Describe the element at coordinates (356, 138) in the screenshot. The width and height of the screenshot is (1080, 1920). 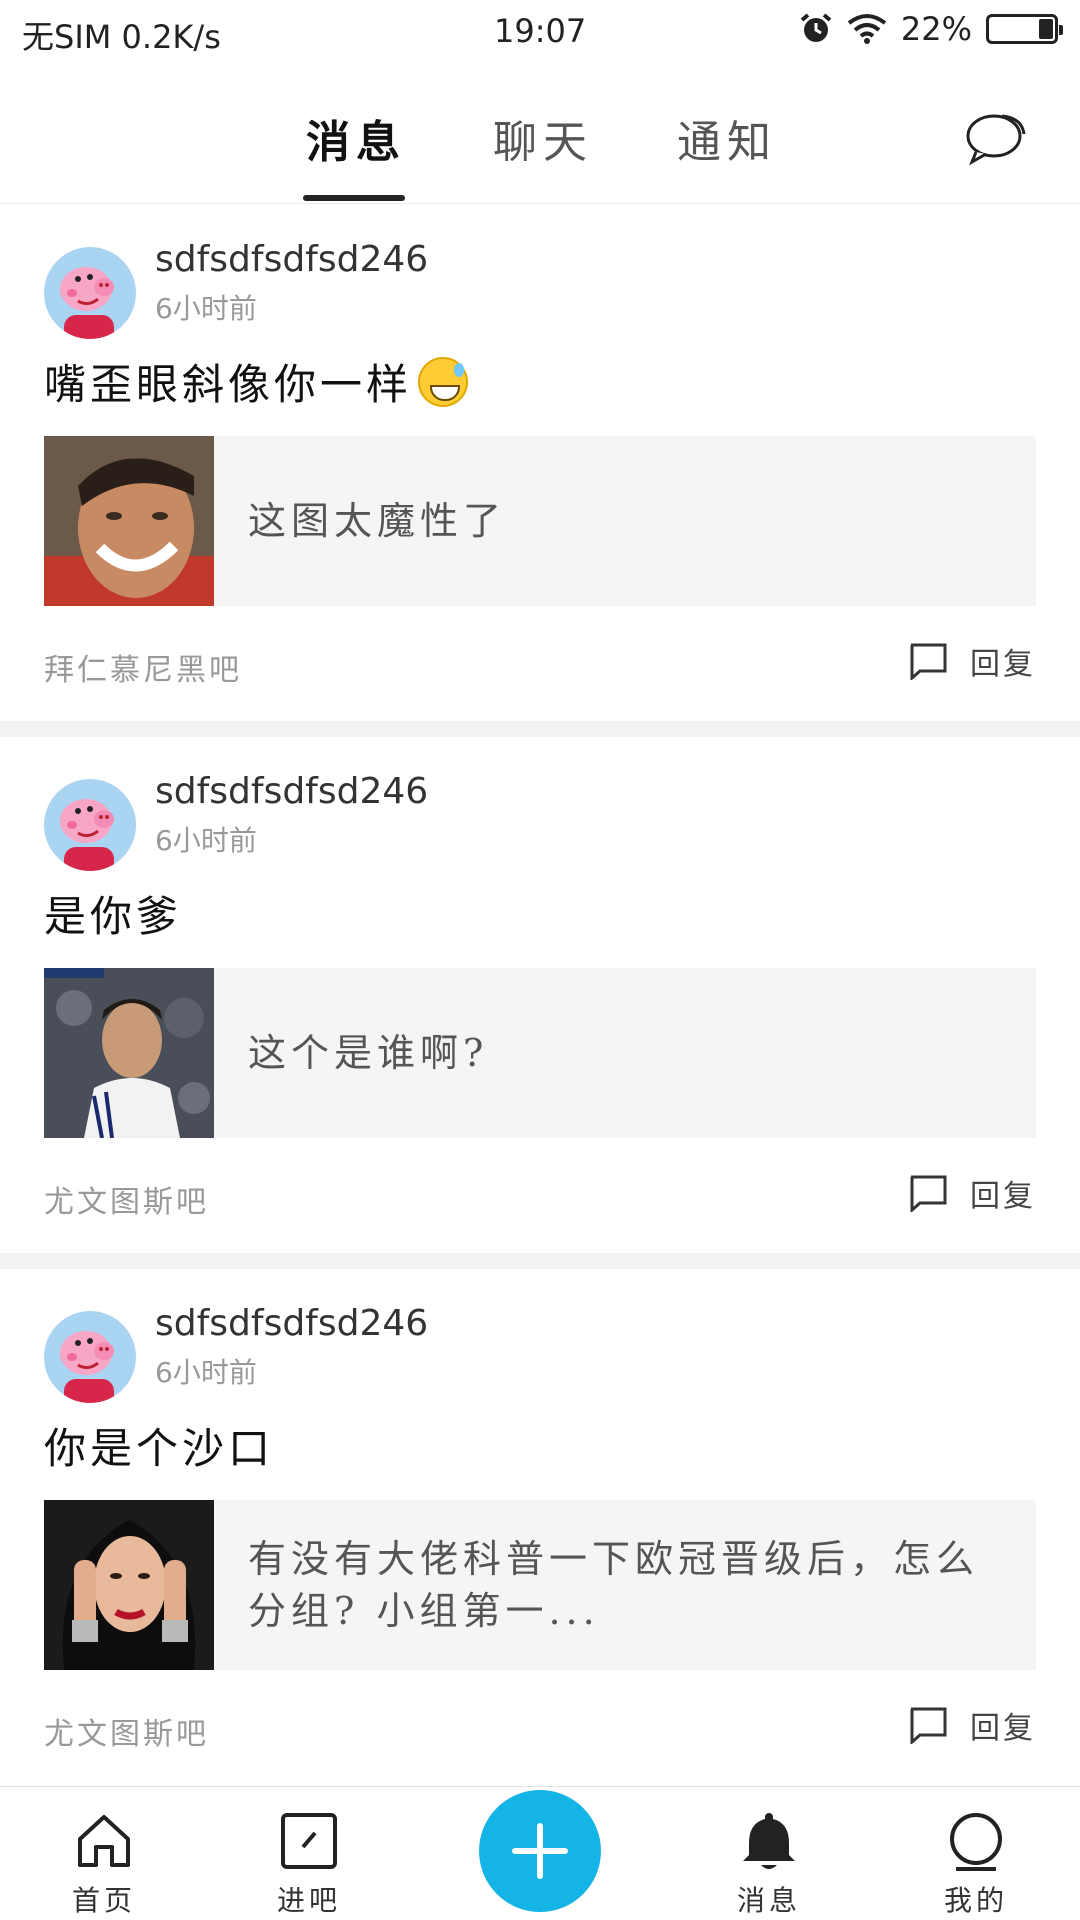
I see `tab-messages: 消息` at that location.